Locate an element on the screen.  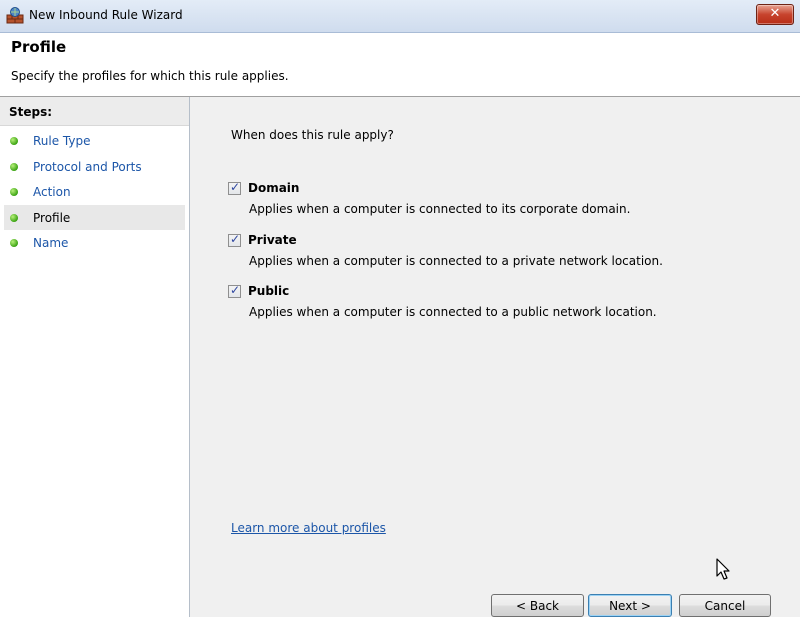
step-label: Protocol and Ports is located at coordinates (87, 166).